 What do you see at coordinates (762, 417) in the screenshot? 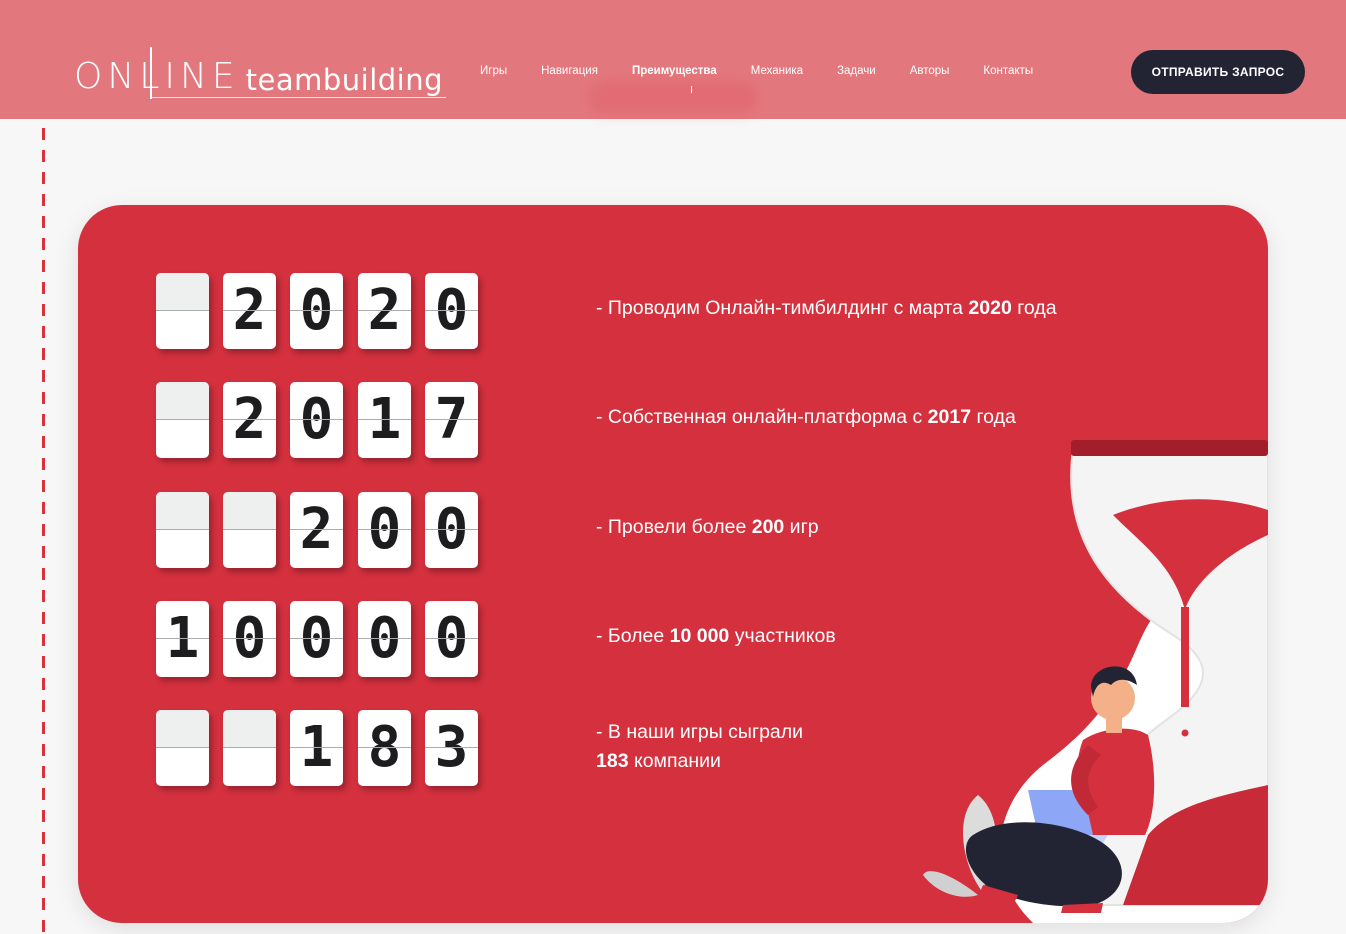
I see `stat-text-prefix: - Собственная онлайн-платформа с` at bounding box center [762, 417].